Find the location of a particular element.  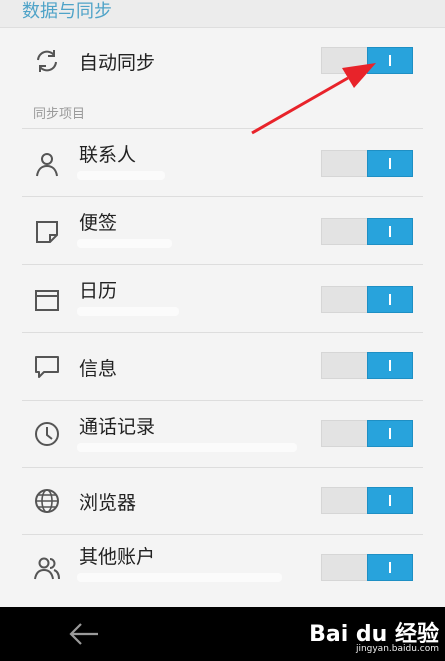

sync-item-messages: 信息 is located at coordinates (222, 367).